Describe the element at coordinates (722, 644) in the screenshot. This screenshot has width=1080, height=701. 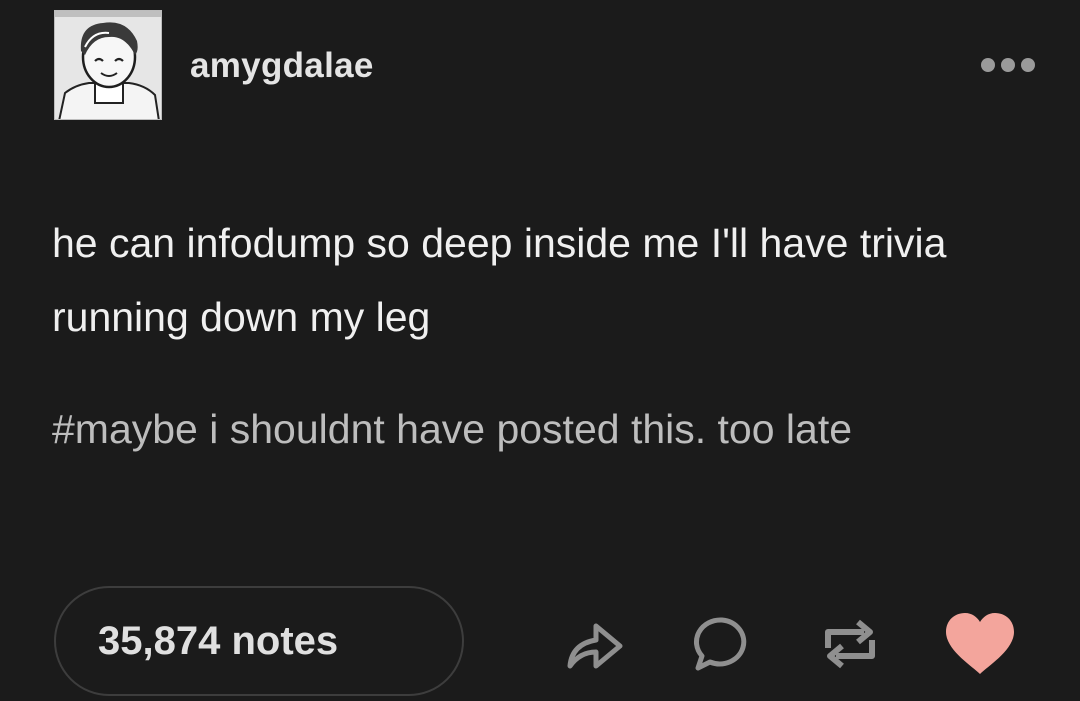
I see `reply-icon` at that location.